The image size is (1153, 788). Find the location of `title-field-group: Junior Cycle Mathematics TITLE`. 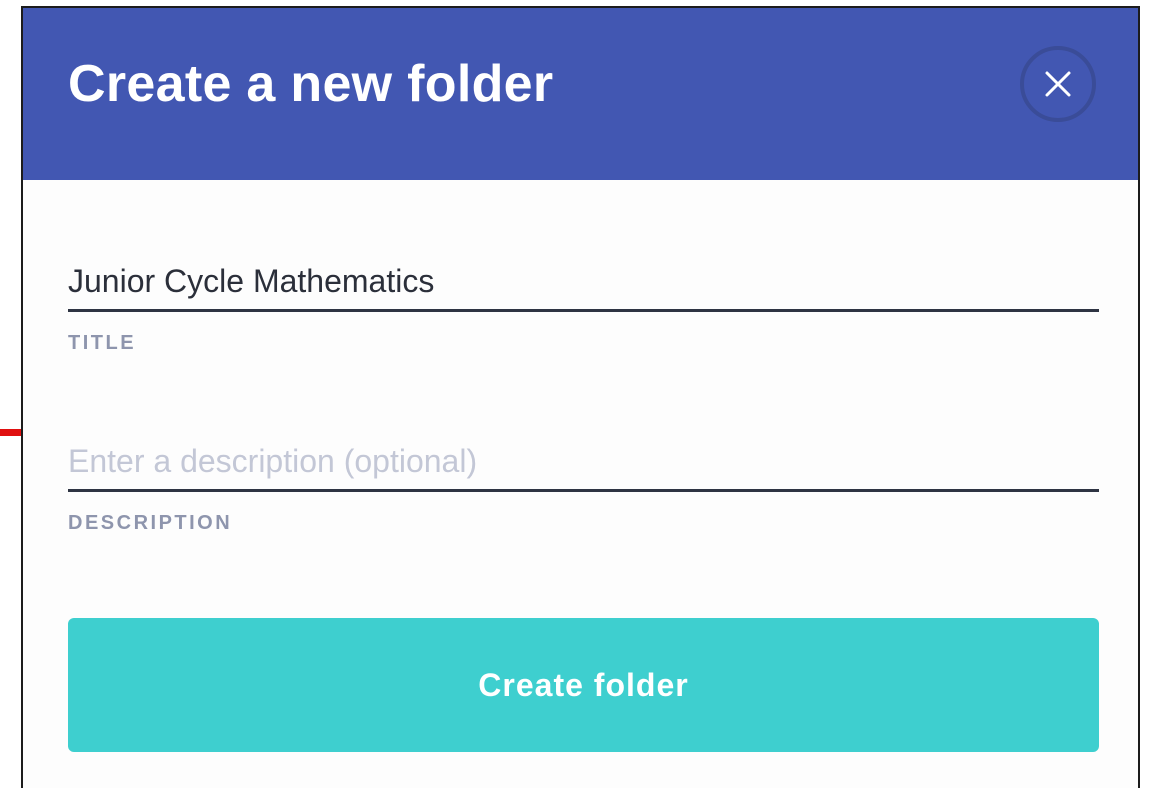

title-field-group: Junior Cycle Mathematics TITLE is located at coordinates (583, 298).